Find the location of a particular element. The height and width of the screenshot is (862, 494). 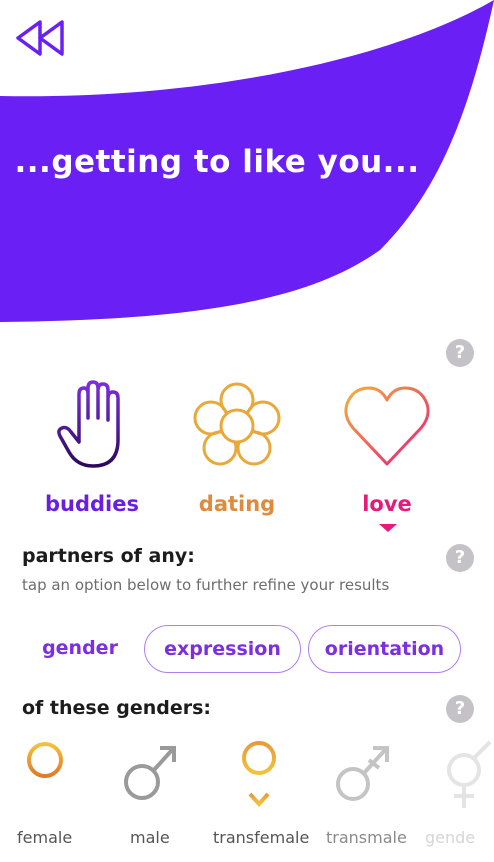

relationship-option-dating: dating is located at coordinates (237, 448).